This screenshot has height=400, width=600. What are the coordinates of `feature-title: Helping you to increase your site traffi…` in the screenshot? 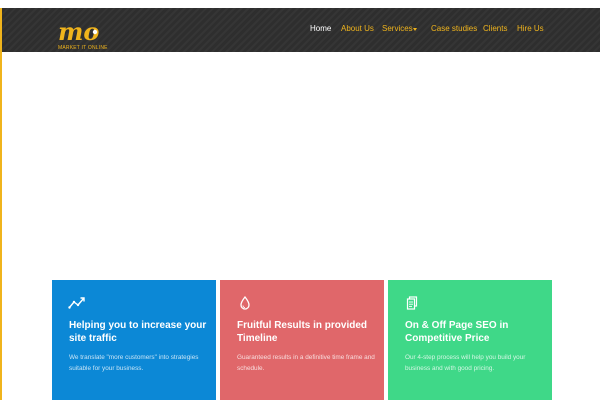 It's located at (138, 332).